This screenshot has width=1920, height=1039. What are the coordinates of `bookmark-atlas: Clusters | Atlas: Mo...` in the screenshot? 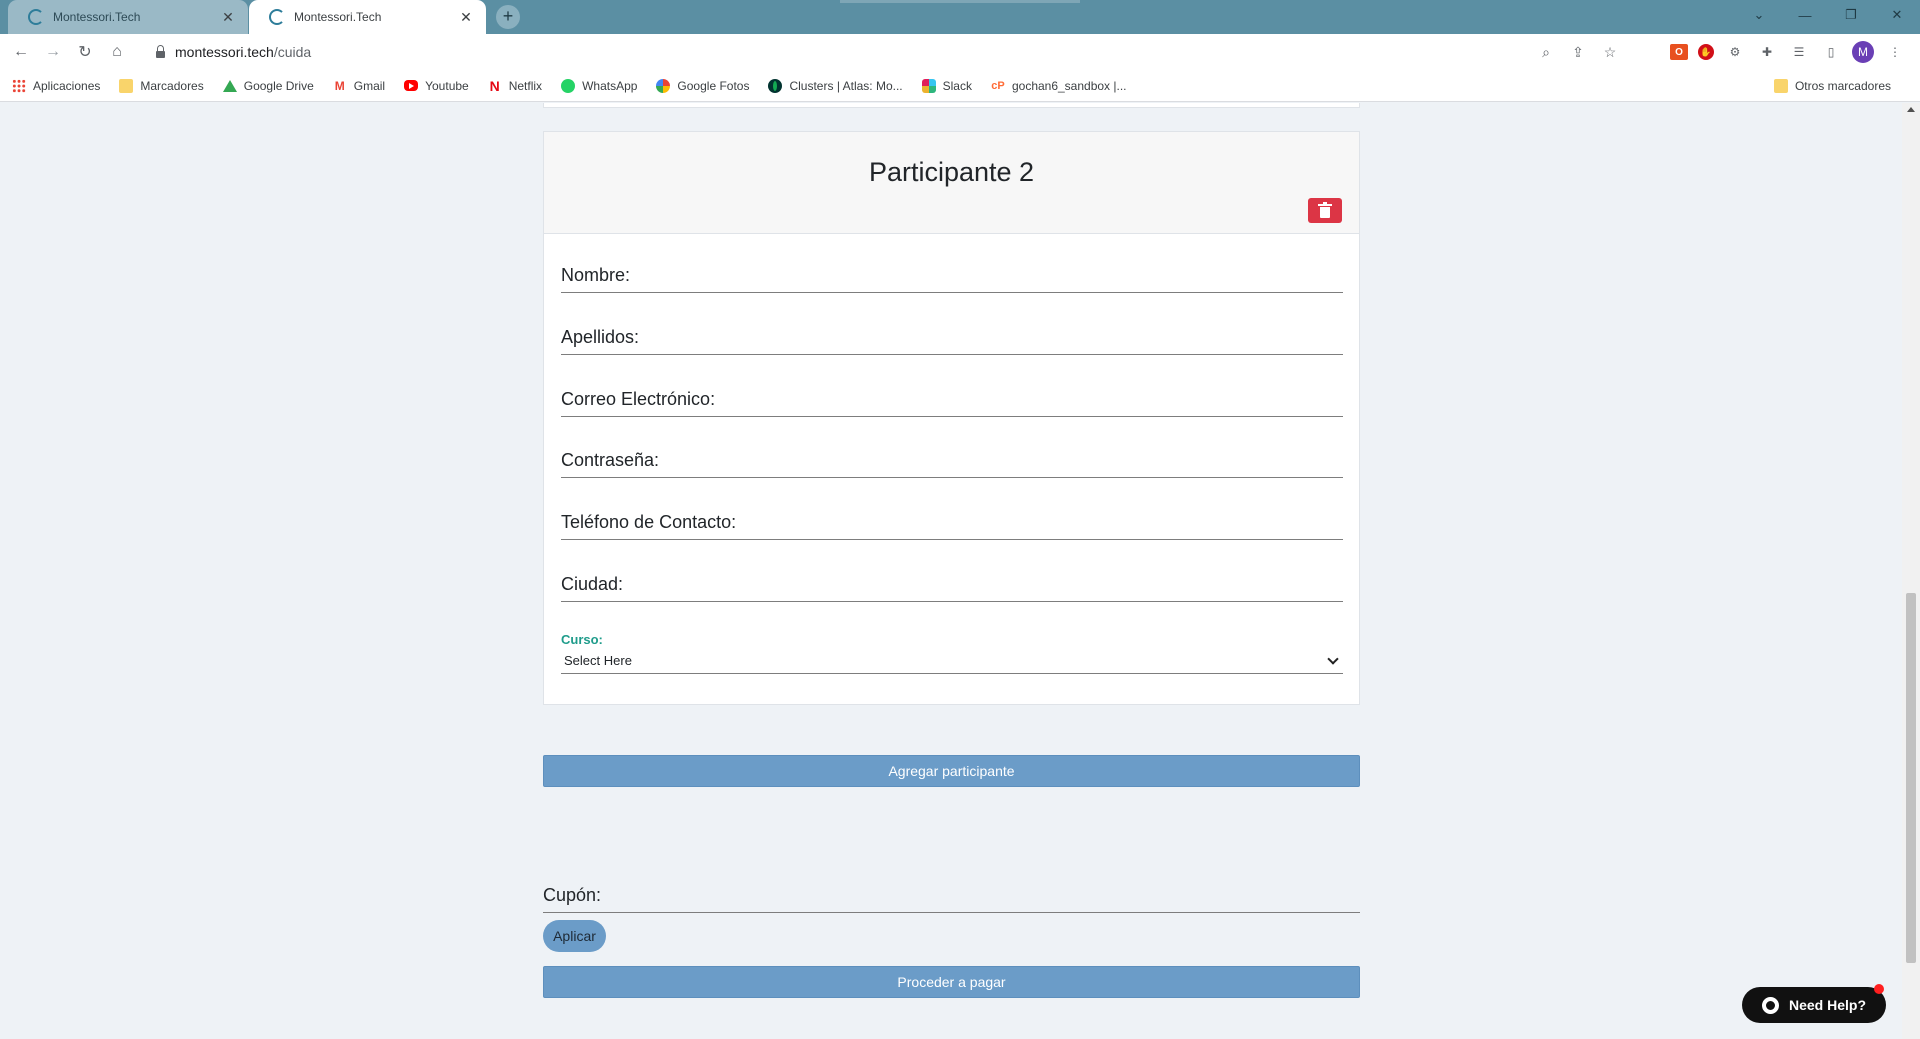 It's located at (835, 85).